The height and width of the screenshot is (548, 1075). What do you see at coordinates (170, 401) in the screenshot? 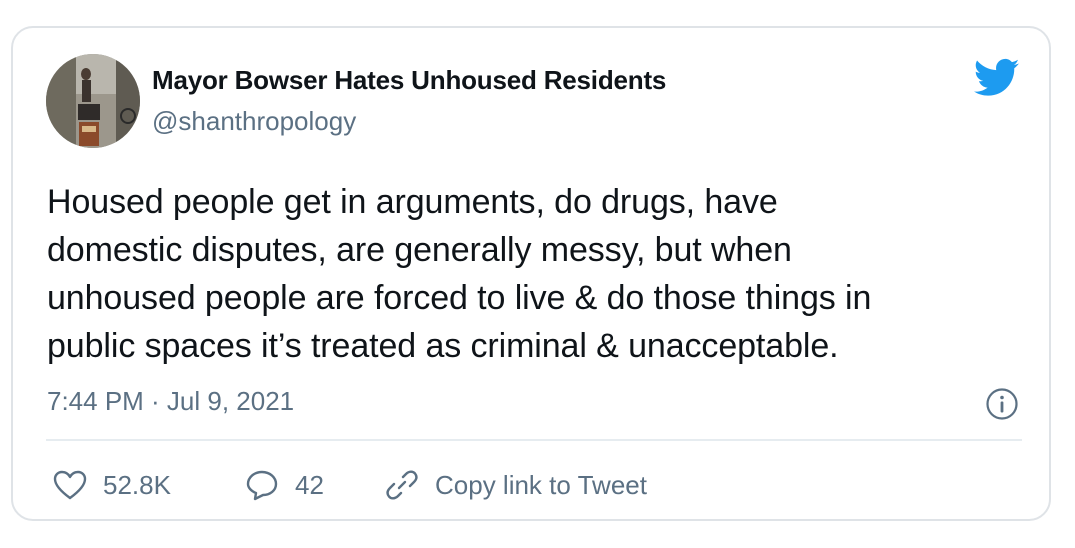
I see `tweet-timestamp: 7:44 PM · Jul 9, 2021` at bounding box center [170, 401].